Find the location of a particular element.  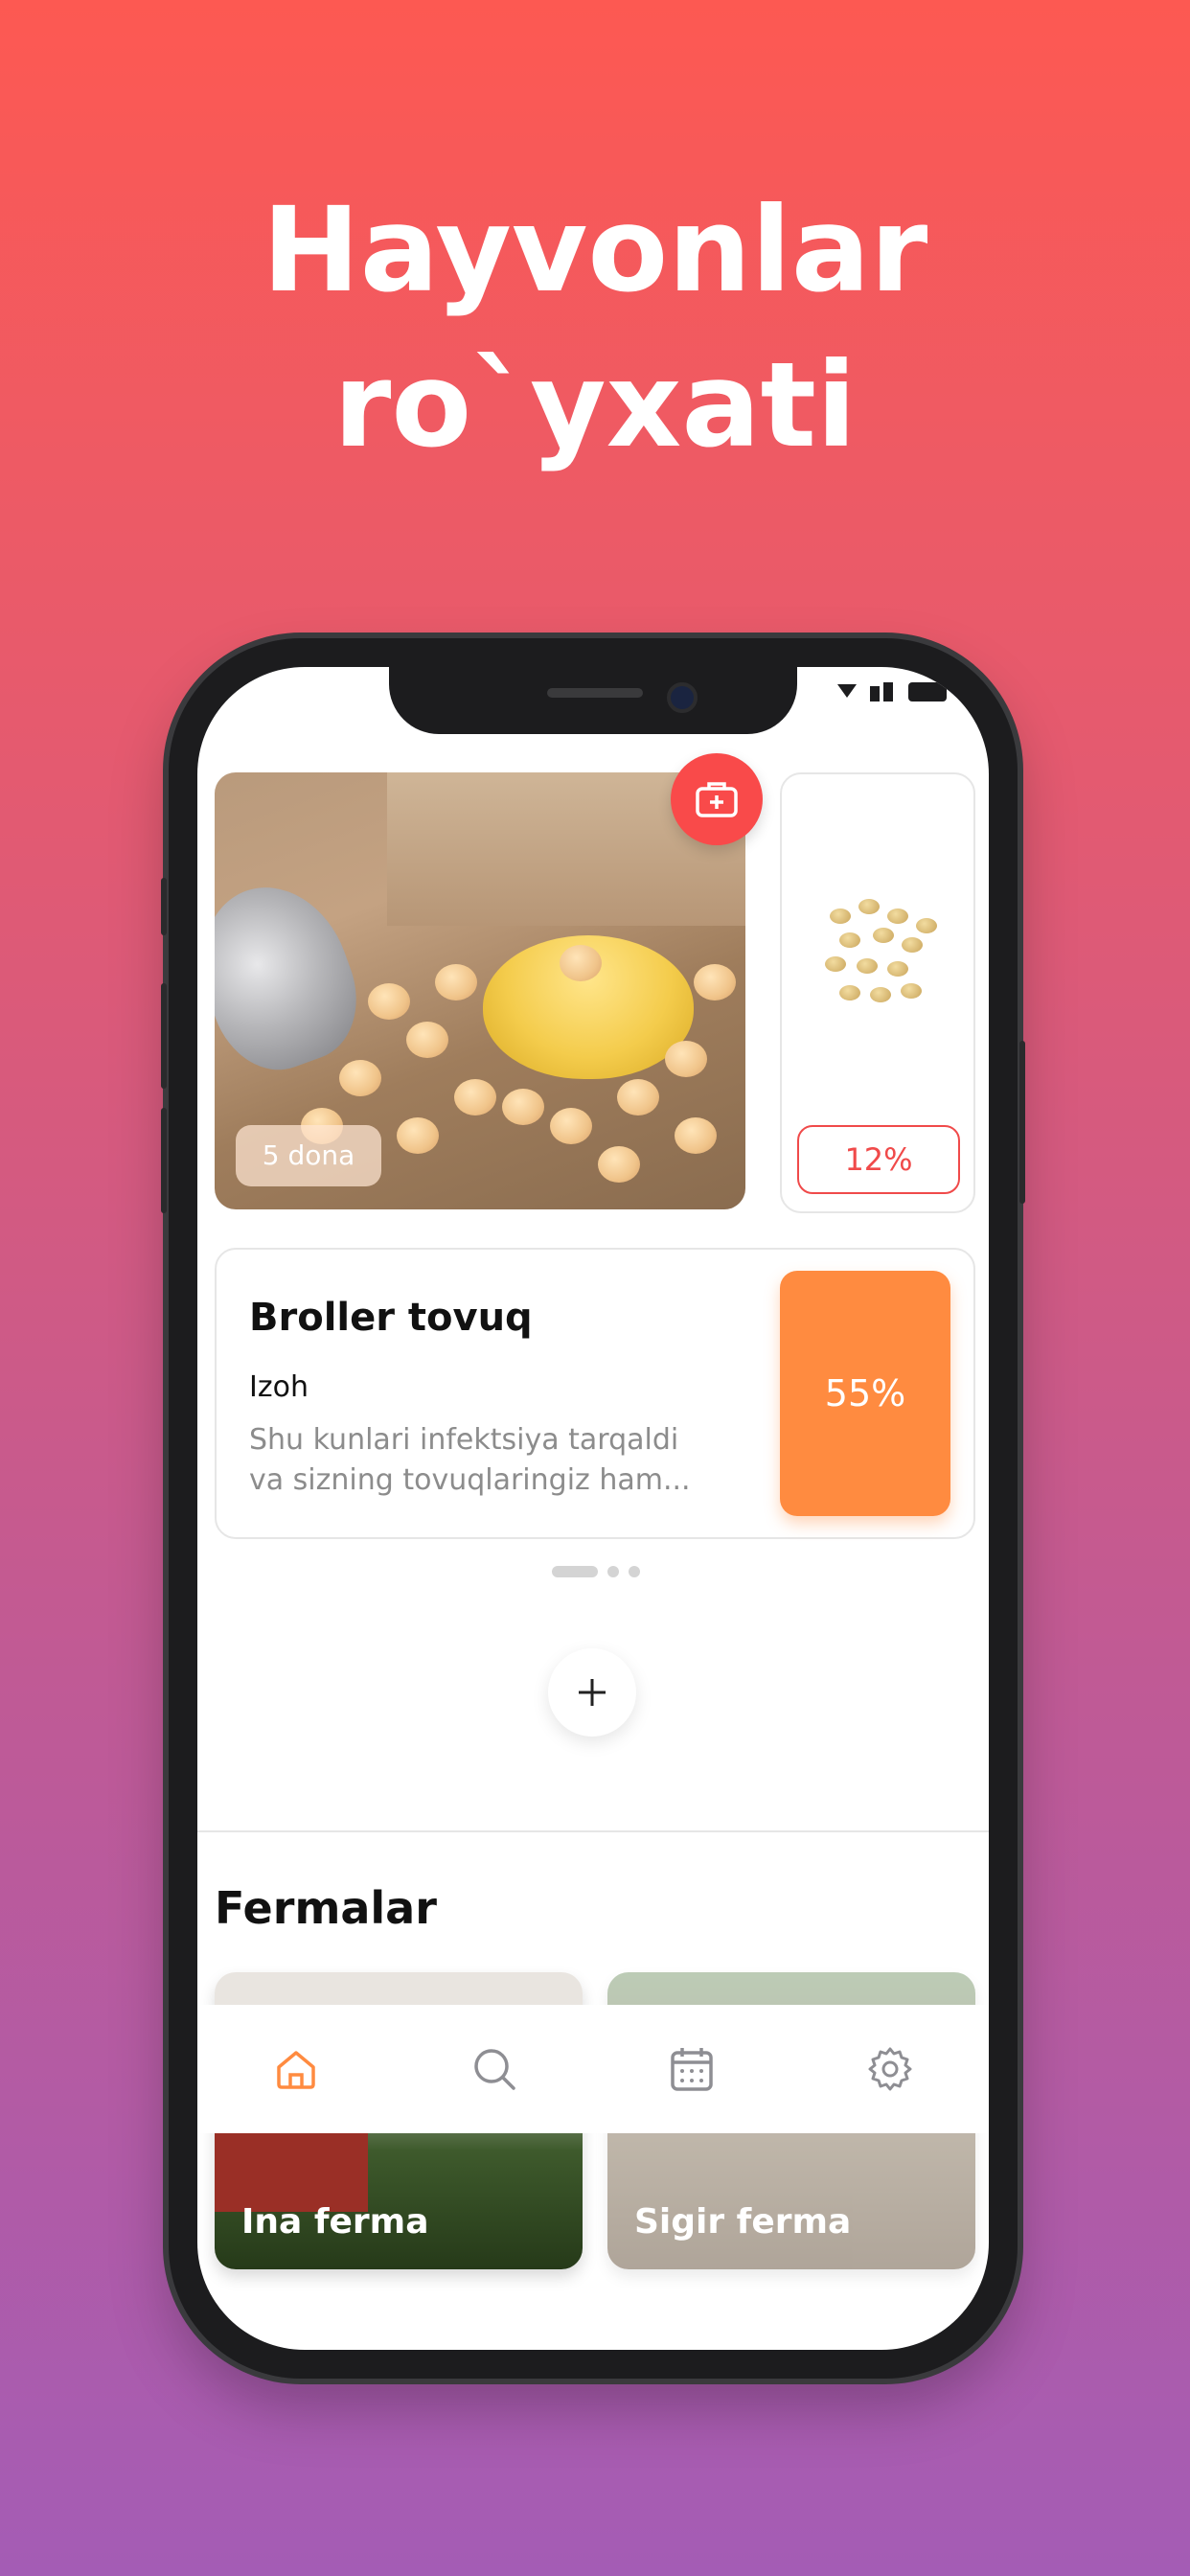

nav-search is located at coordinates (495, 2069).